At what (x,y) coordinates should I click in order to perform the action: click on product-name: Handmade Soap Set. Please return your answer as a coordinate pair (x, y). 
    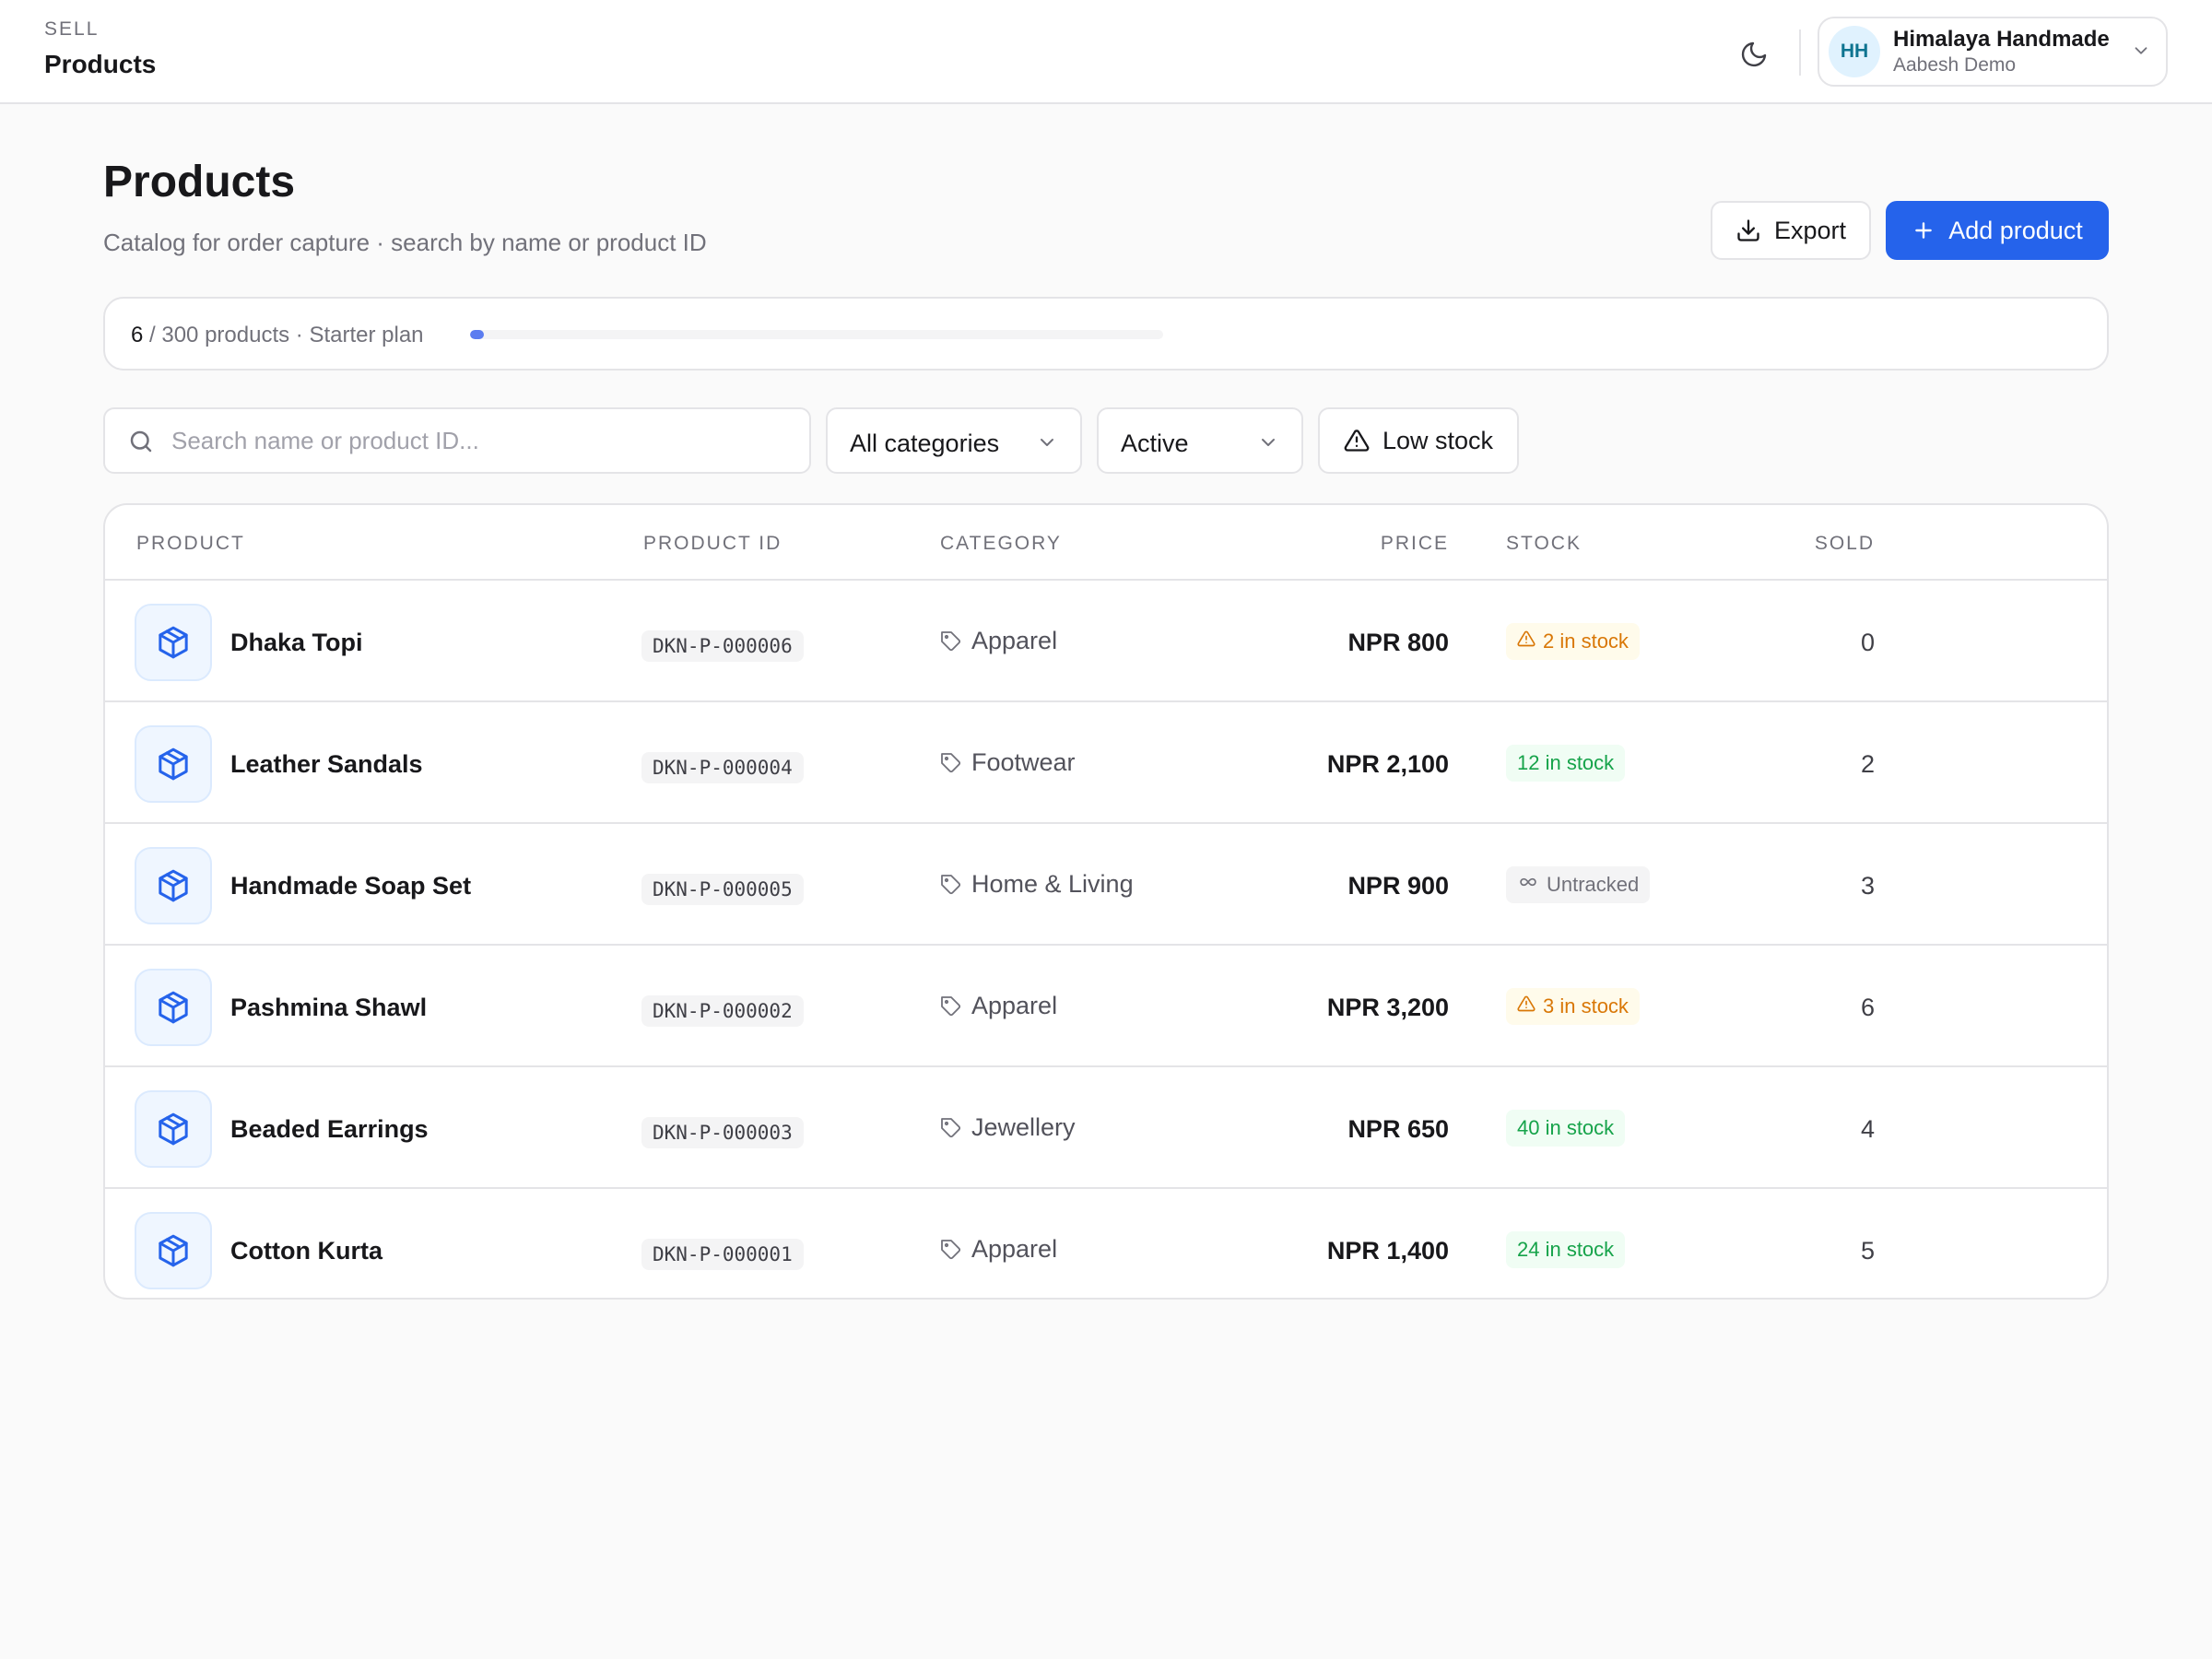
    Looking at the image, I should click on (350, 886).